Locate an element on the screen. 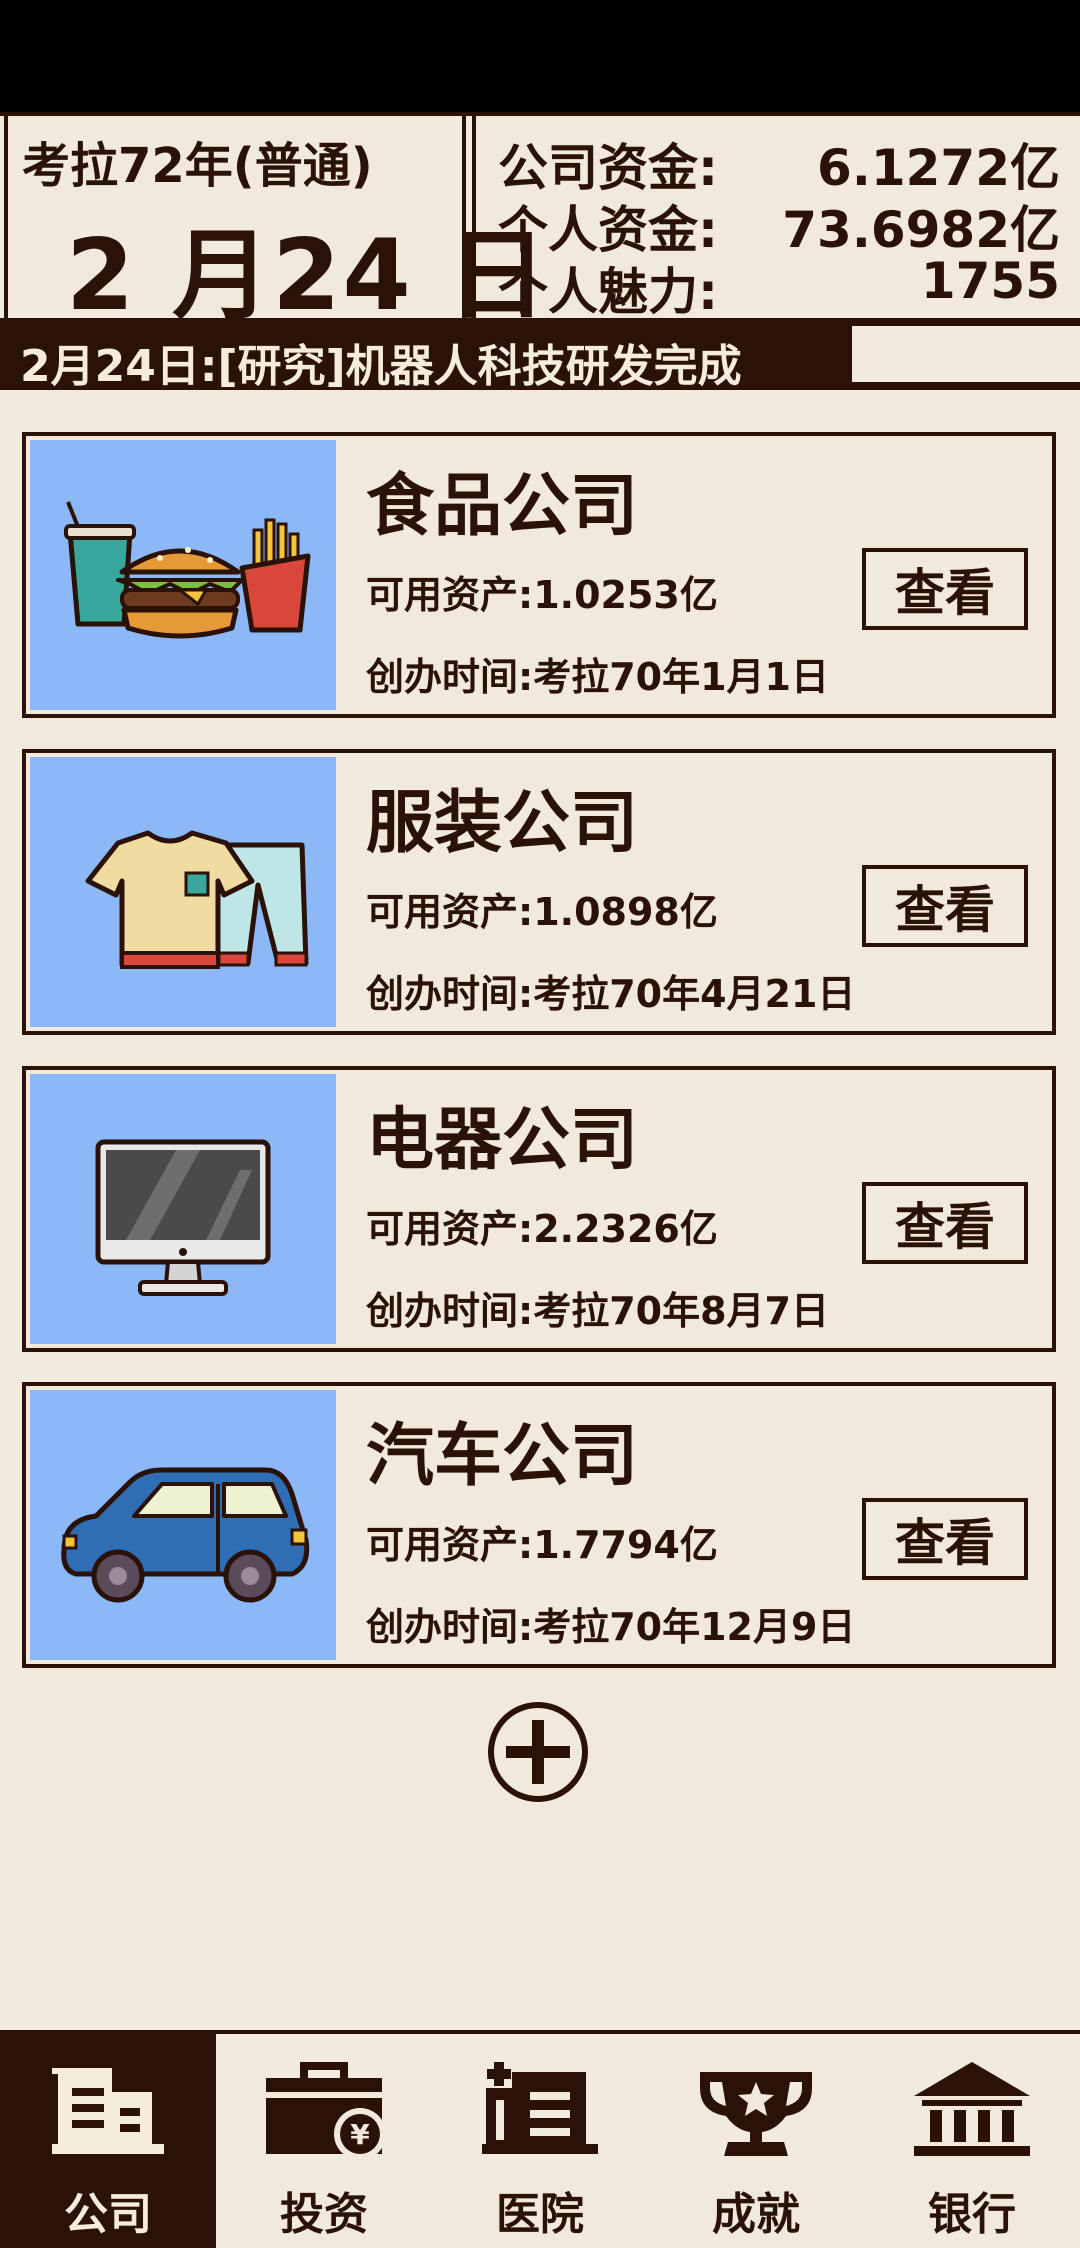  company-name: 服装公司 is located at coordinates (502, 823).